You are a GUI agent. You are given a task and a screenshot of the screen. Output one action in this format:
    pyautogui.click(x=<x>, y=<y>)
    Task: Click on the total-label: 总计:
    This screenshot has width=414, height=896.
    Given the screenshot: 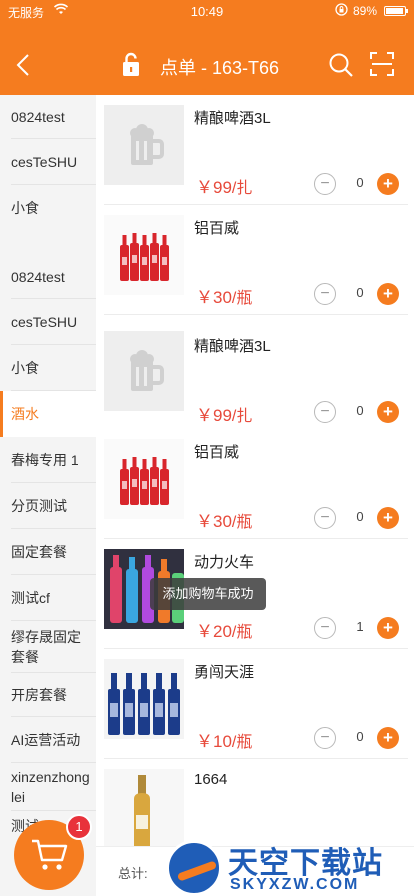 What is the action you would take?
    pyautogui.click(x=133, y=873)
    